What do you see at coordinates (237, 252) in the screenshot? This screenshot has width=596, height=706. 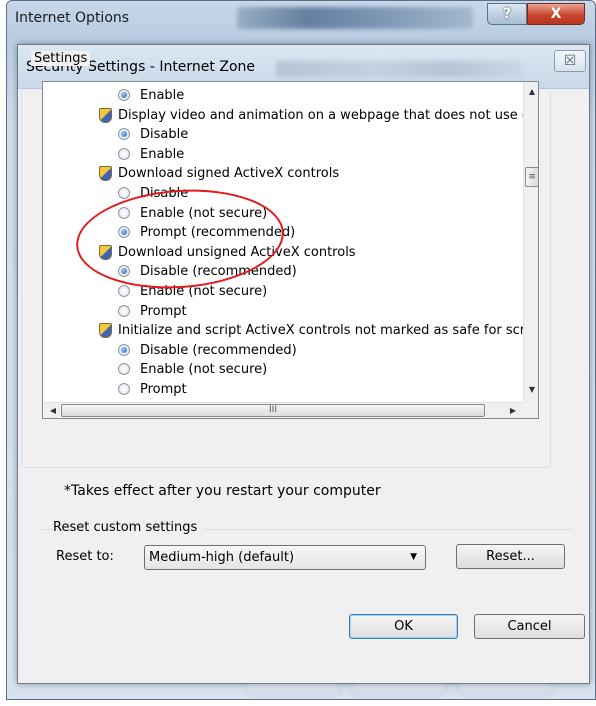 I see `category-label: Download unsigned ActiveX controls` at bounding box center [237, 252].